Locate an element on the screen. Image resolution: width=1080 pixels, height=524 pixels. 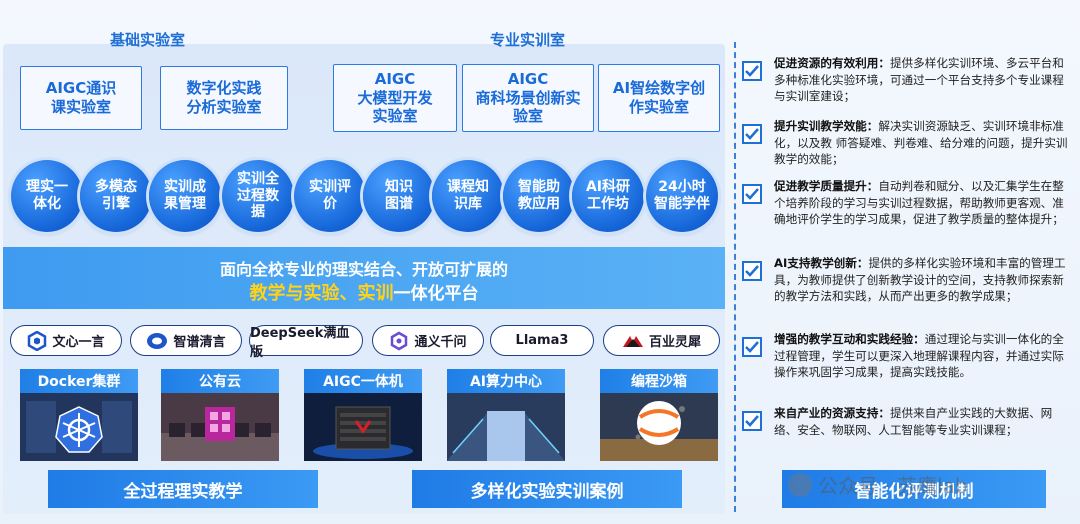
kubernetes-icon is located at coordinates (79, 427).